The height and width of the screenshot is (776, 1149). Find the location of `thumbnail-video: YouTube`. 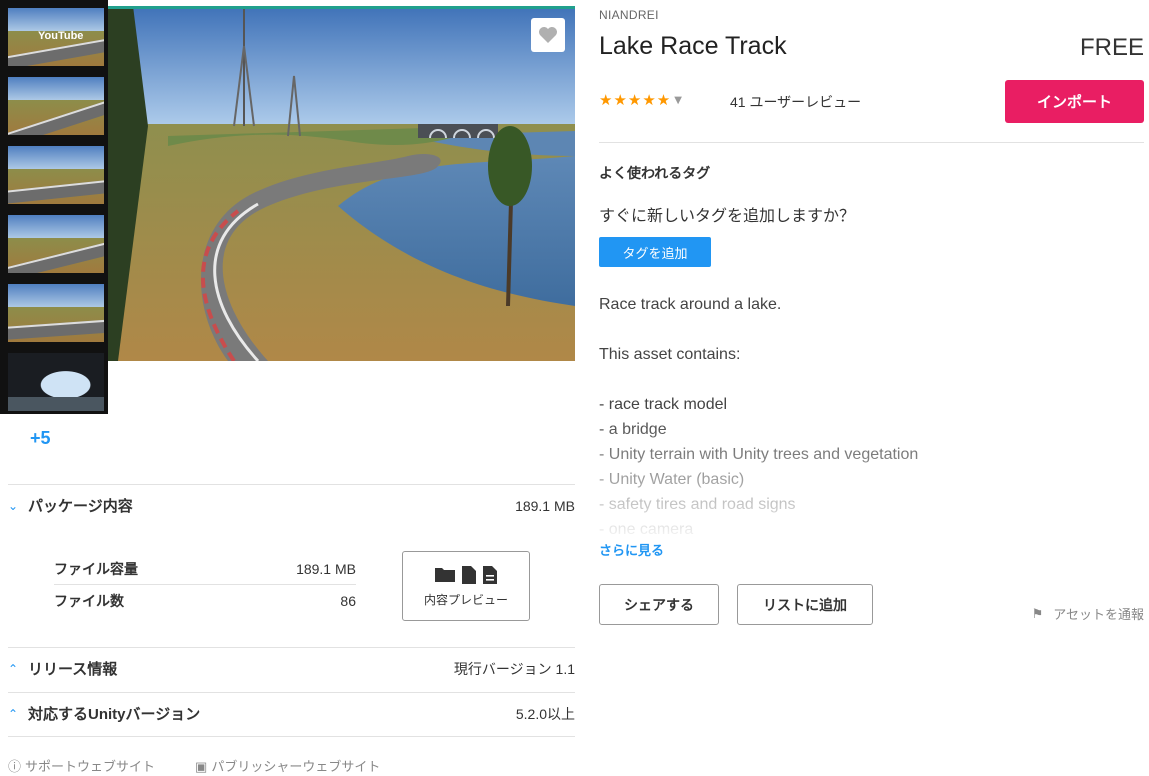

thumbnail-video: YouTube is located at coordinates (56, 37).